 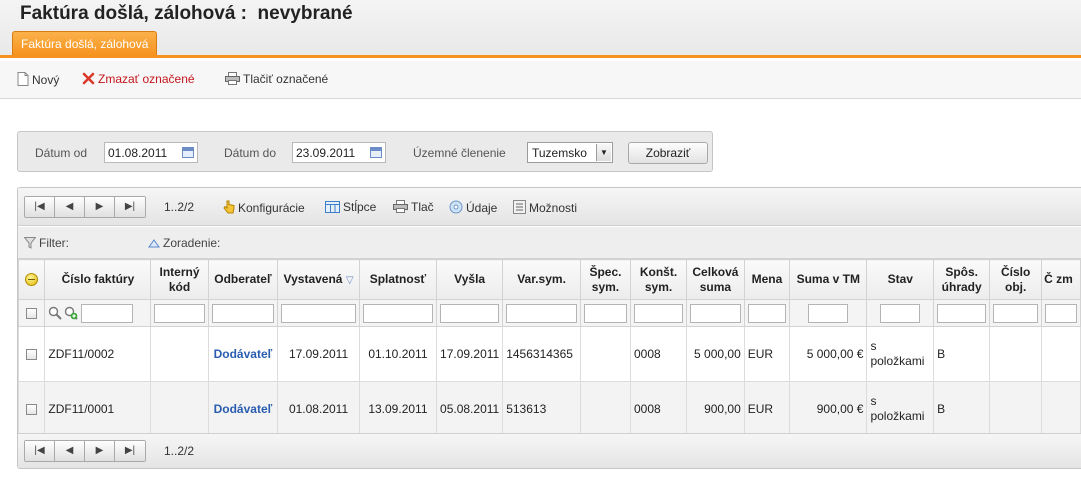 I want to click on delete-selected-button: Zmazať označené, so click(x=138, y=80).